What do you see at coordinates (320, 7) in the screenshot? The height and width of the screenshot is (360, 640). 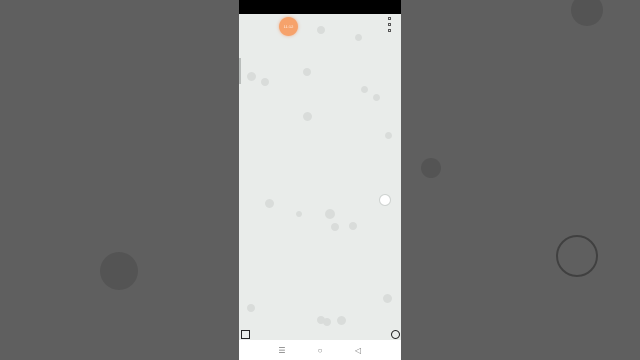 I see `status-bar` at bounding box center [320, 7].